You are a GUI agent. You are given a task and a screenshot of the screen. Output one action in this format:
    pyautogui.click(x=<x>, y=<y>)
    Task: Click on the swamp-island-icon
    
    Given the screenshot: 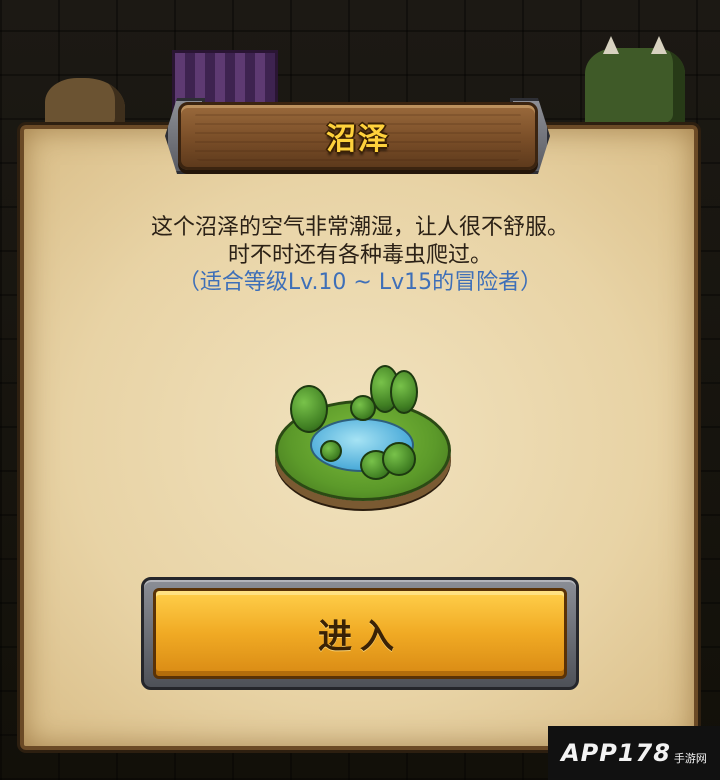 What is the action you would take?
    pyautogui.click(x=360, y=430)
    